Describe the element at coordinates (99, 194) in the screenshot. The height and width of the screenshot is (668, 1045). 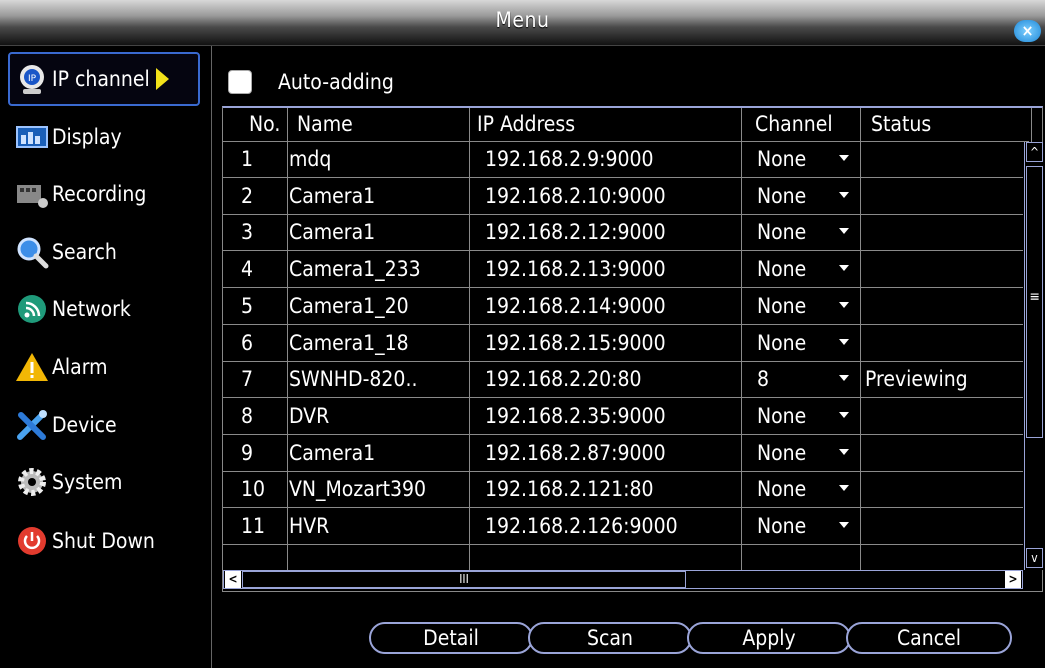
I see `sidebar-item-label: Recording` at that location.